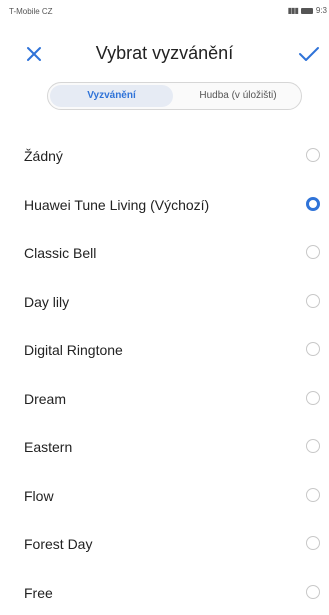 This screenshot has width=329, height=615. What do you see at coordinates (164, 542) in the screenshot?
I see `list-item: Forest Day` at bounding box center [164, 542].